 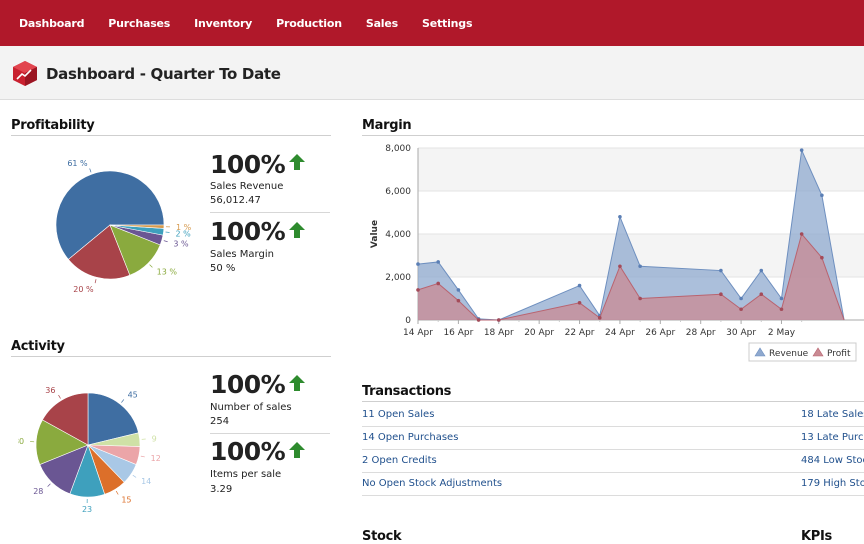 What do you see at coordinates (171, 135) in the screenshot?
I see `profitability-rule` at bounding box center [171, 135].